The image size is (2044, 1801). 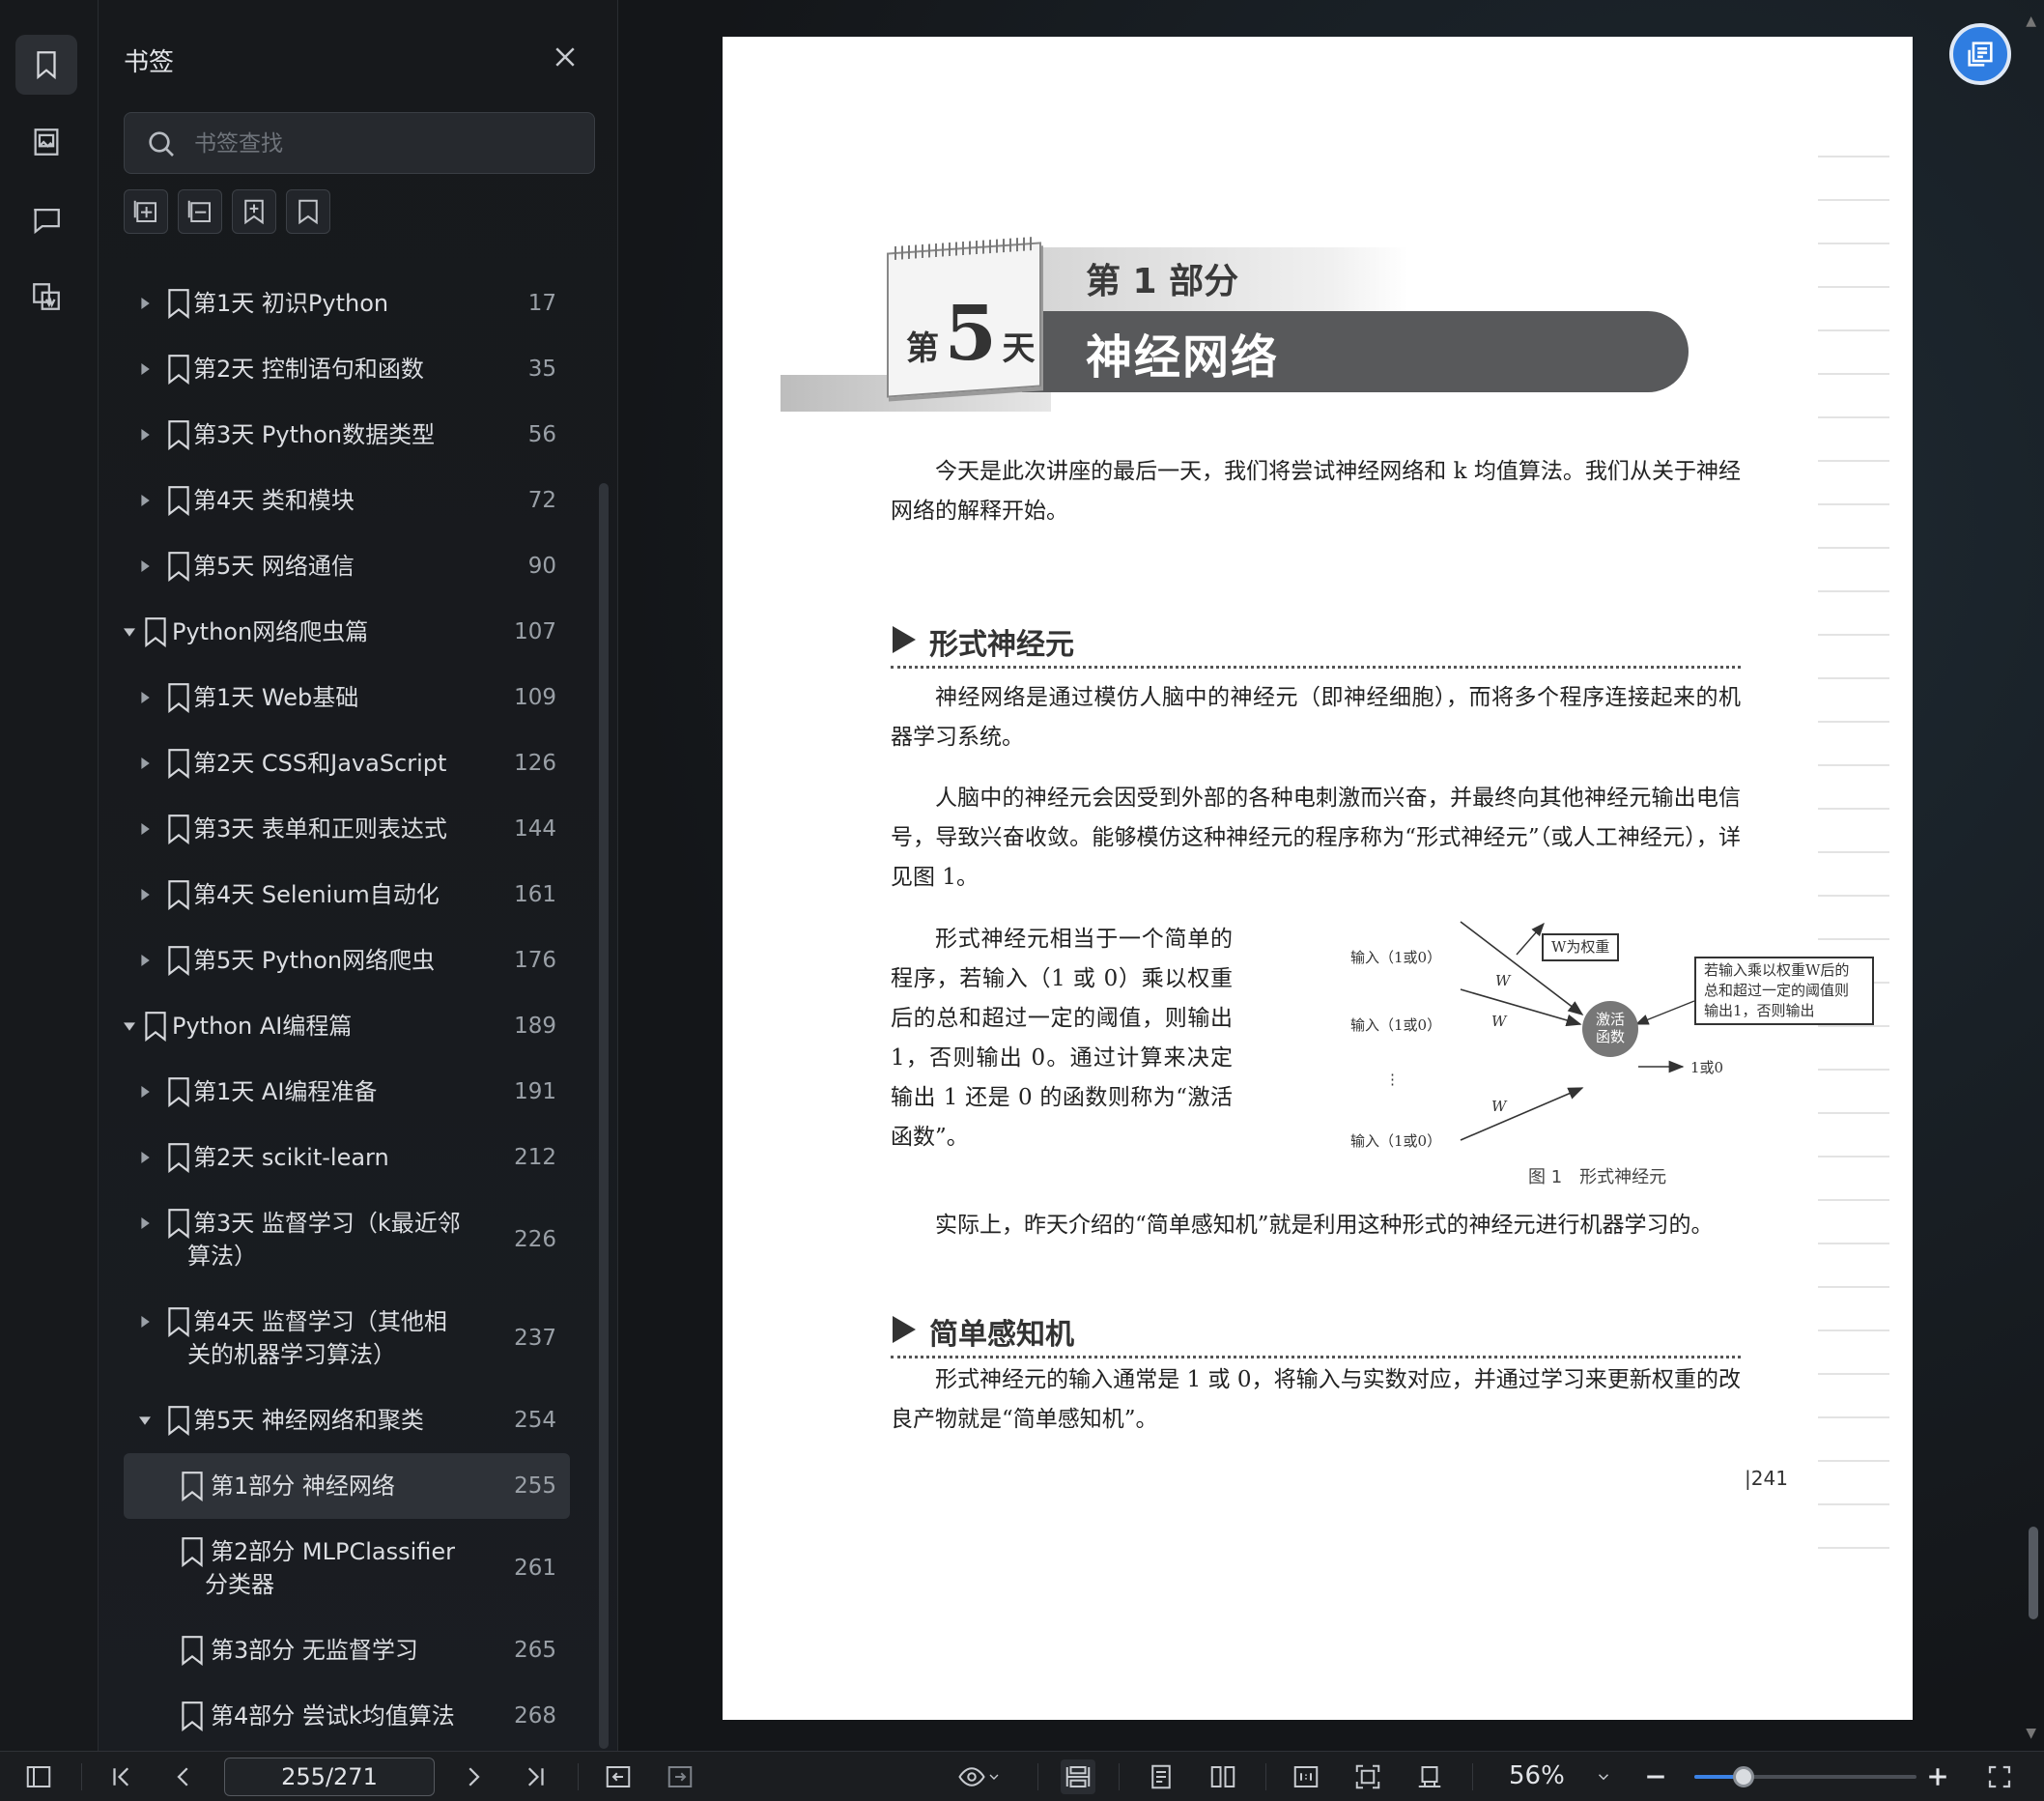 I want to click on bookmark-button, so click(x=308, y=211).